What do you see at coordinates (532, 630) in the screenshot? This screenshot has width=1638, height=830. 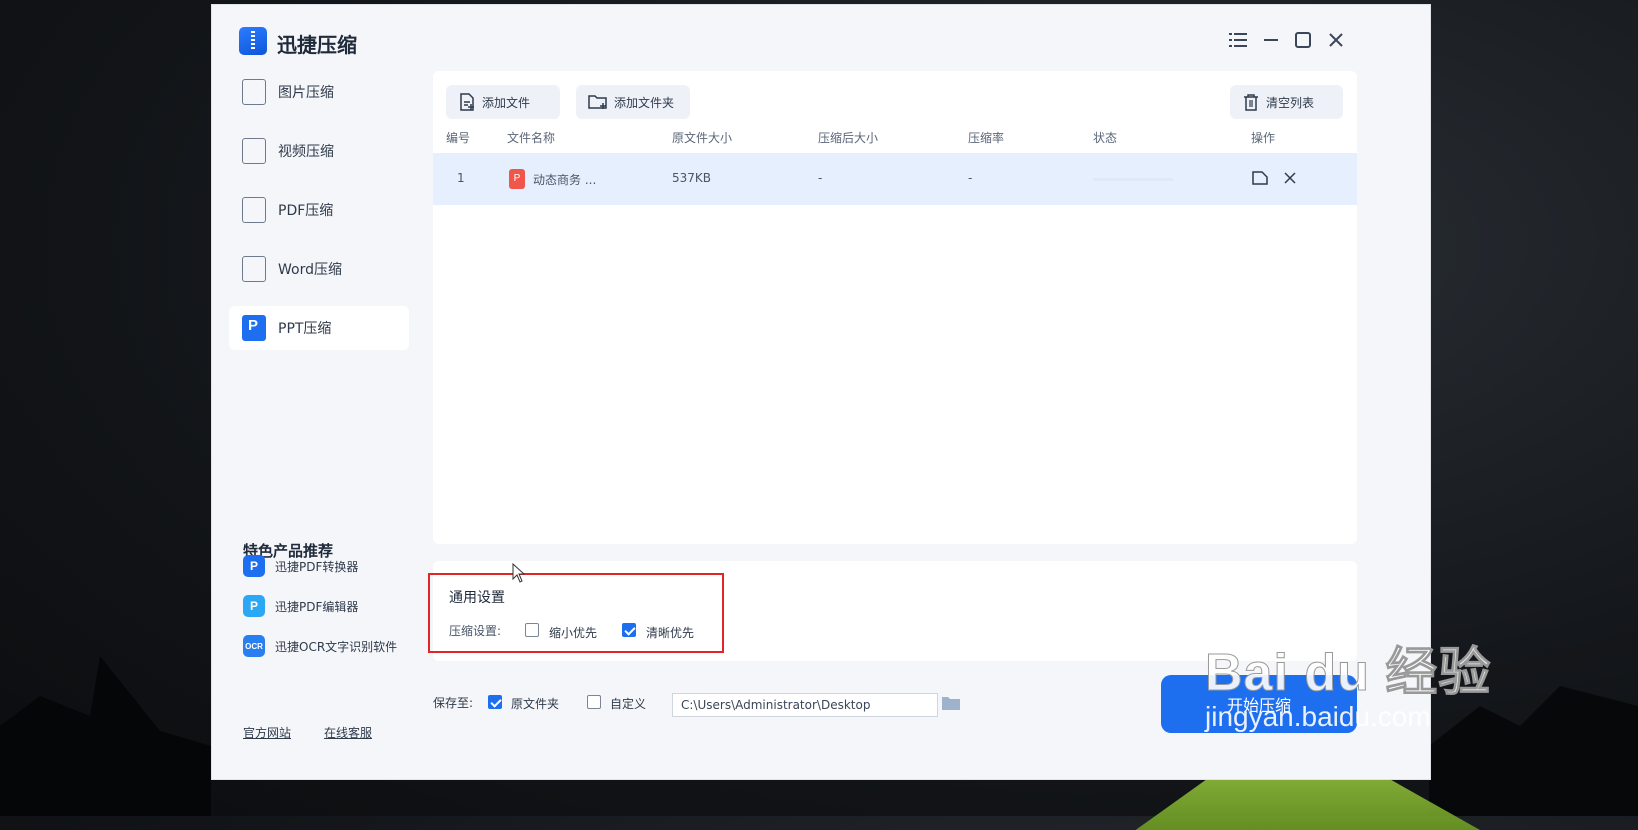 I see `shrink-priority-checkbox` at bounding box center [532, 630].